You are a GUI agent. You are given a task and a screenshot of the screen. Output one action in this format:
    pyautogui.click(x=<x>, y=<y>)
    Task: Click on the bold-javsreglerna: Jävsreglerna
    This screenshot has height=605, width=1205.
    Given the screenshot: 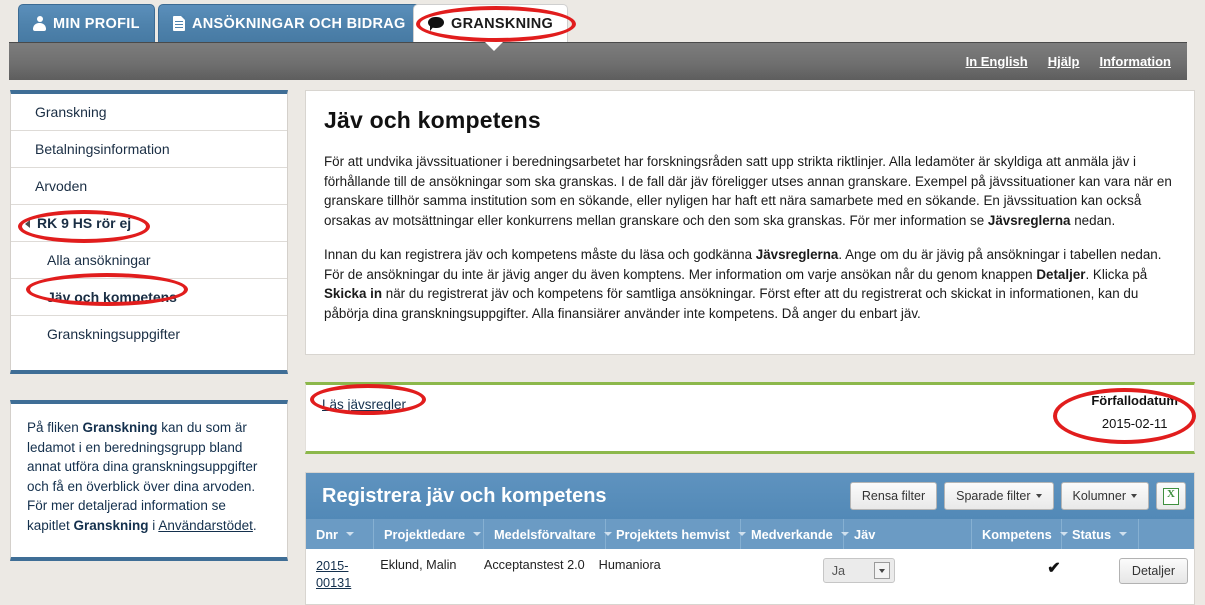 What is the action you would take?
    pyautogui.click(x=1029, y=221)
    